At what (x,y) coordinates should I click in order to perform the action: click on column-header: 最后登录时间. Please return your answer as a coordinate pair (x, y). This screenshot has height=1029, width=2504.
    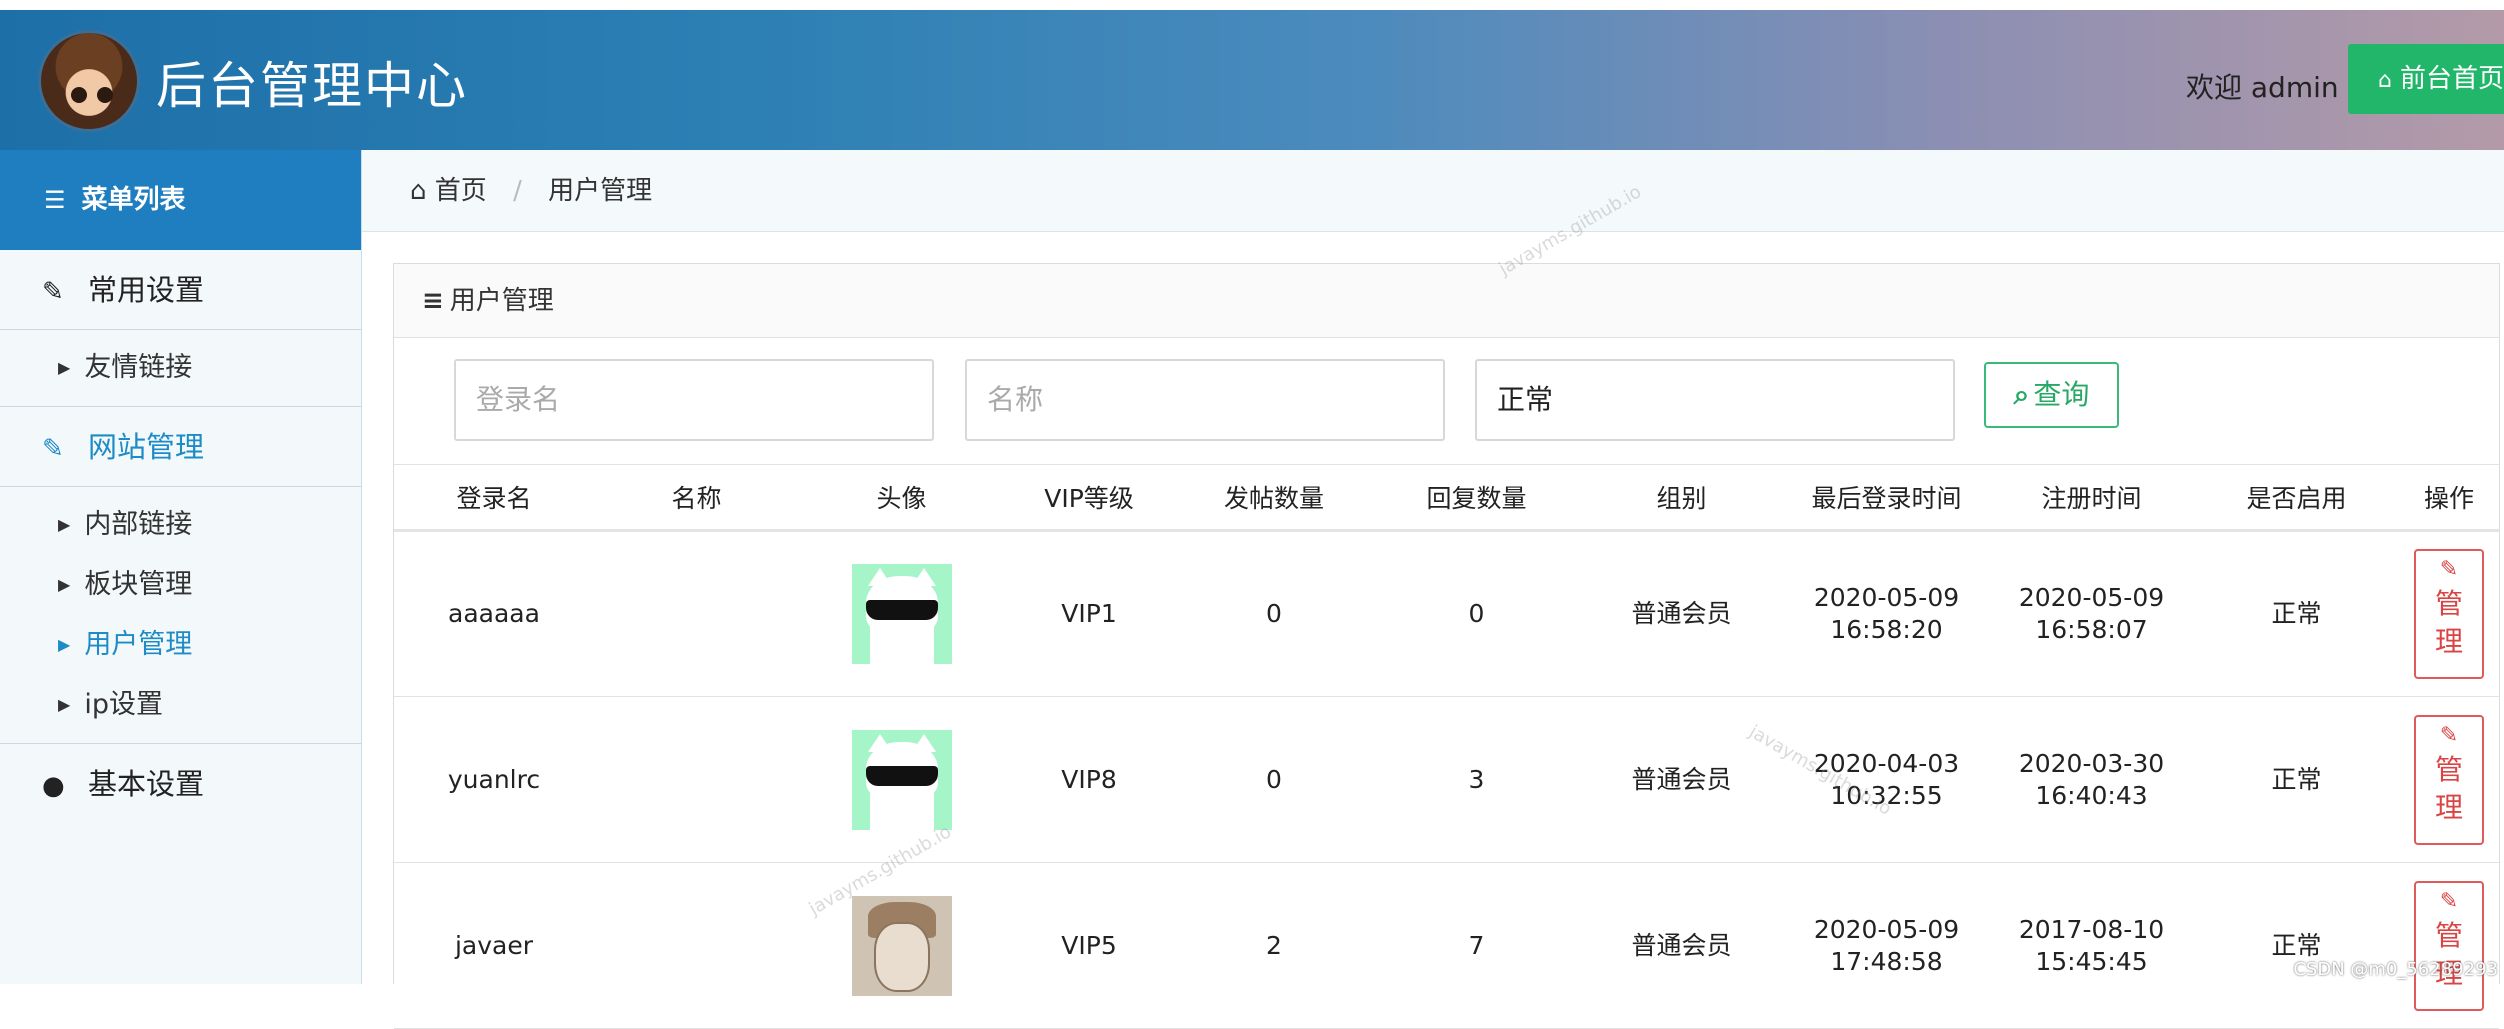
    Looking at the image, I should click on (1886, 498).